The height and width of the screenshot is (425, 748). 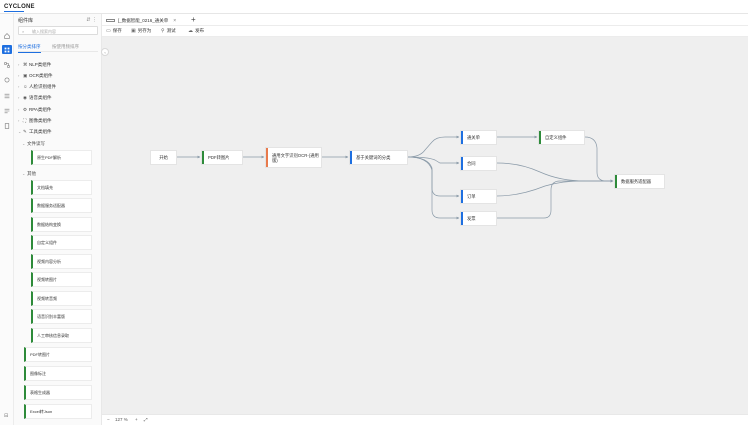 I want to click on node-custom-component: 自定义组件, so click(x=561, y=137).